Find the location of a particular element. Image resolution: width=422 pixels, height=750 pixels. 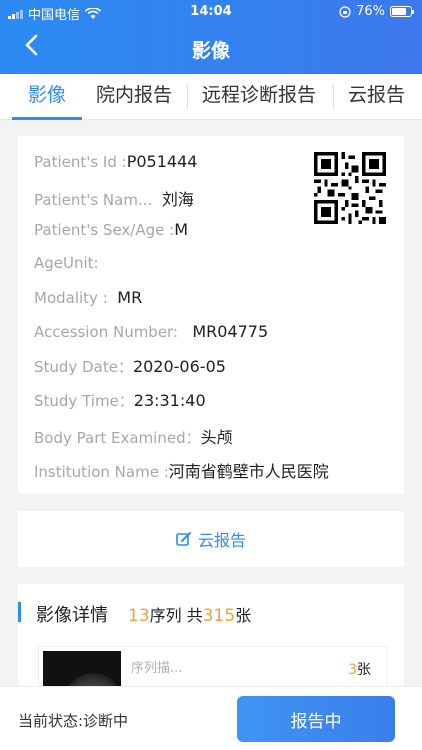

study-time-row: Study Time：23:31:40 is located at coordinates (120, 400).